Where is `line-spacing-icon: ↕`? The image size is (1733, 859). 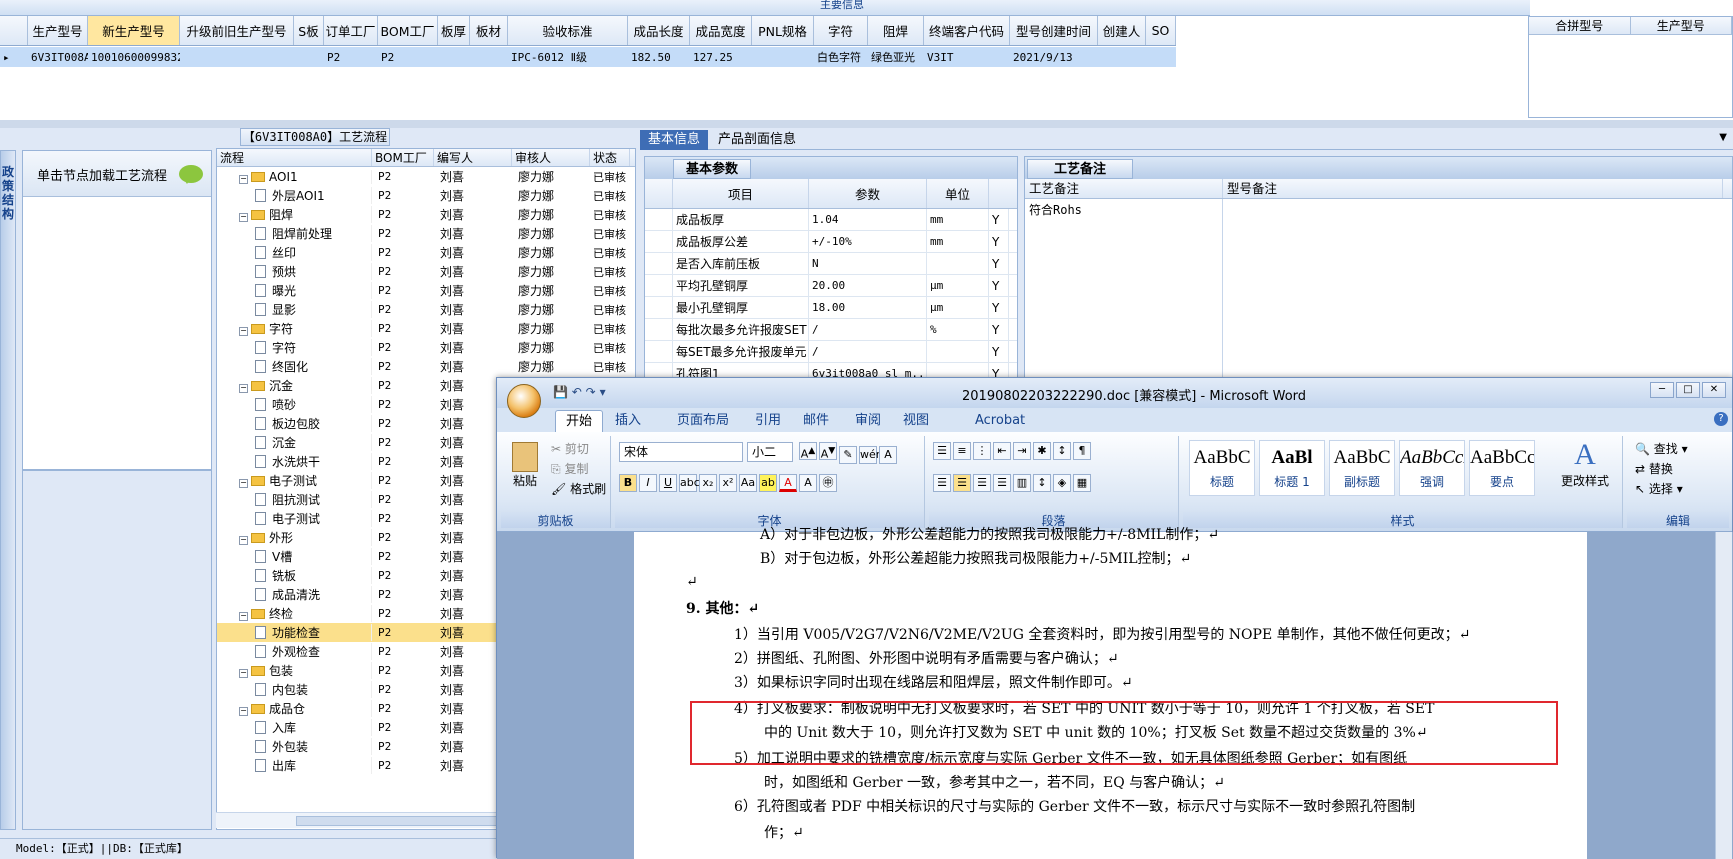
line-spacing-icon: ↕ is located at coordinates (1042, 483).